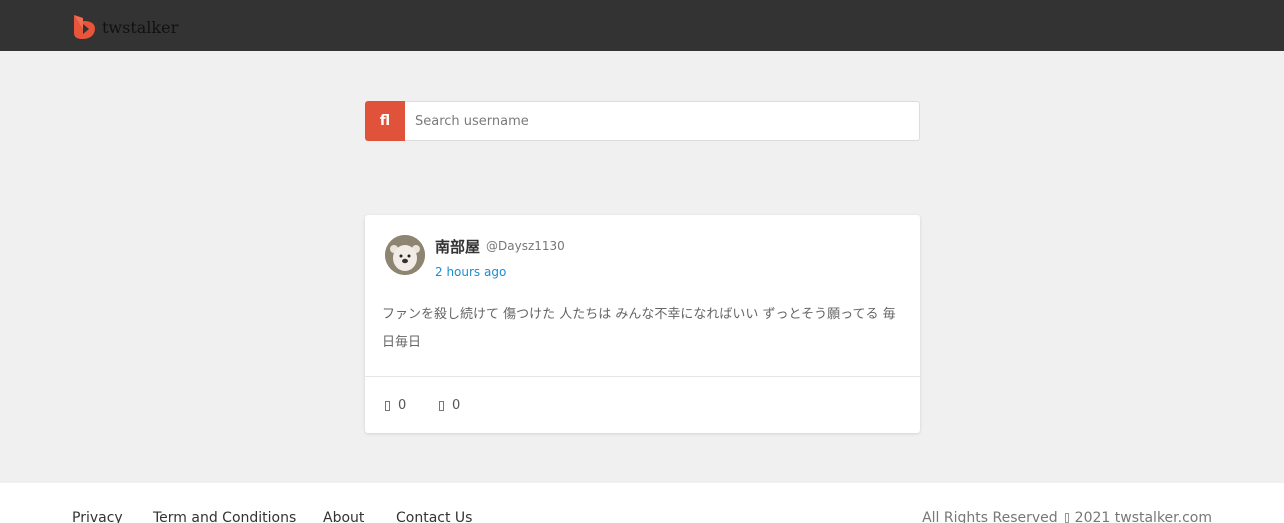 Image resolution: width=1284 pixels, height=523 pixels. What do you see at coordinates (97, 516) in the screenshot?
I see `footer-link-privacy: Privacy` at bounding box center [97, 516].